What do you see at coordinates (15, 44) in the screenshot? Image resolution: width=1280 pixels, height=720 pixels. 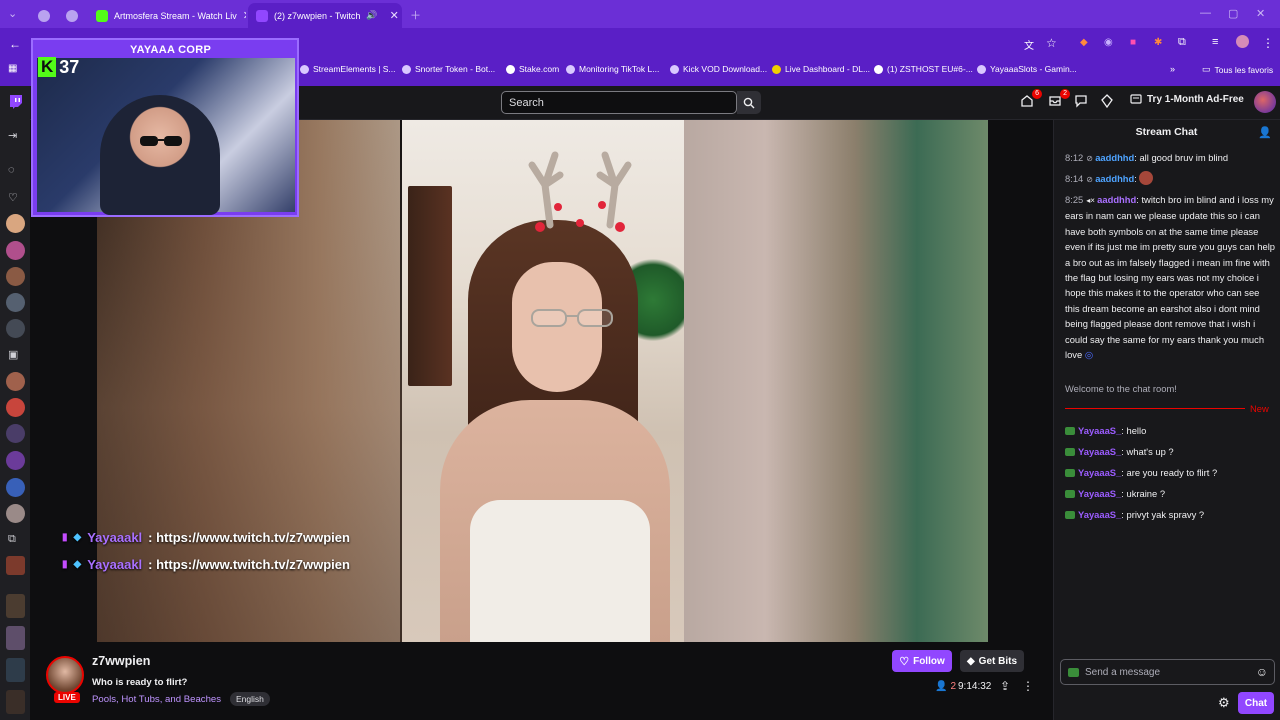 I see `back-icon: ←` at bounding box center [15, 44].